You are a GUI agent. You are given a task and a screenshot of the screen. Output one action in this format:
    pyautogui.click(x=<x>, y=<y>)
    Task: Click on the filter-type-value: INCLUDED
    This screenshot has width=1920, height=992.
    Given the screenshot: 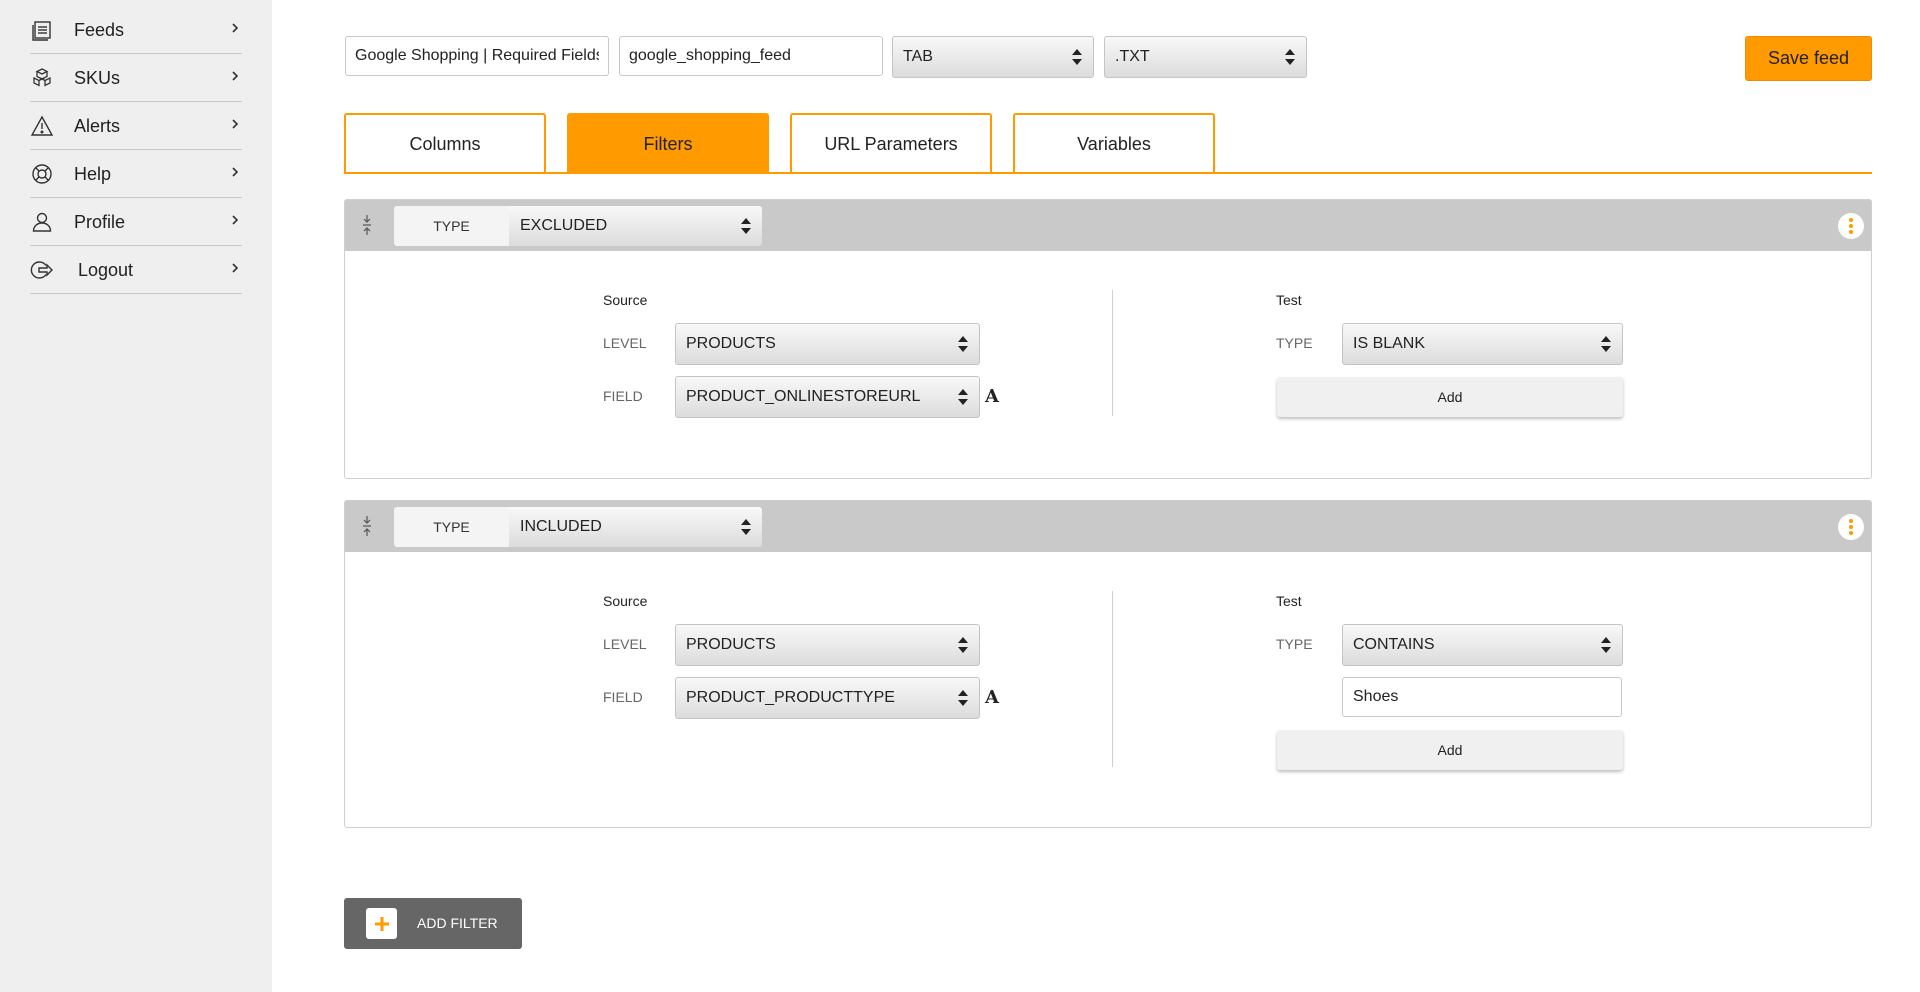 What is the action you would take?
    pyautogui.click(x=561, y=526)
    